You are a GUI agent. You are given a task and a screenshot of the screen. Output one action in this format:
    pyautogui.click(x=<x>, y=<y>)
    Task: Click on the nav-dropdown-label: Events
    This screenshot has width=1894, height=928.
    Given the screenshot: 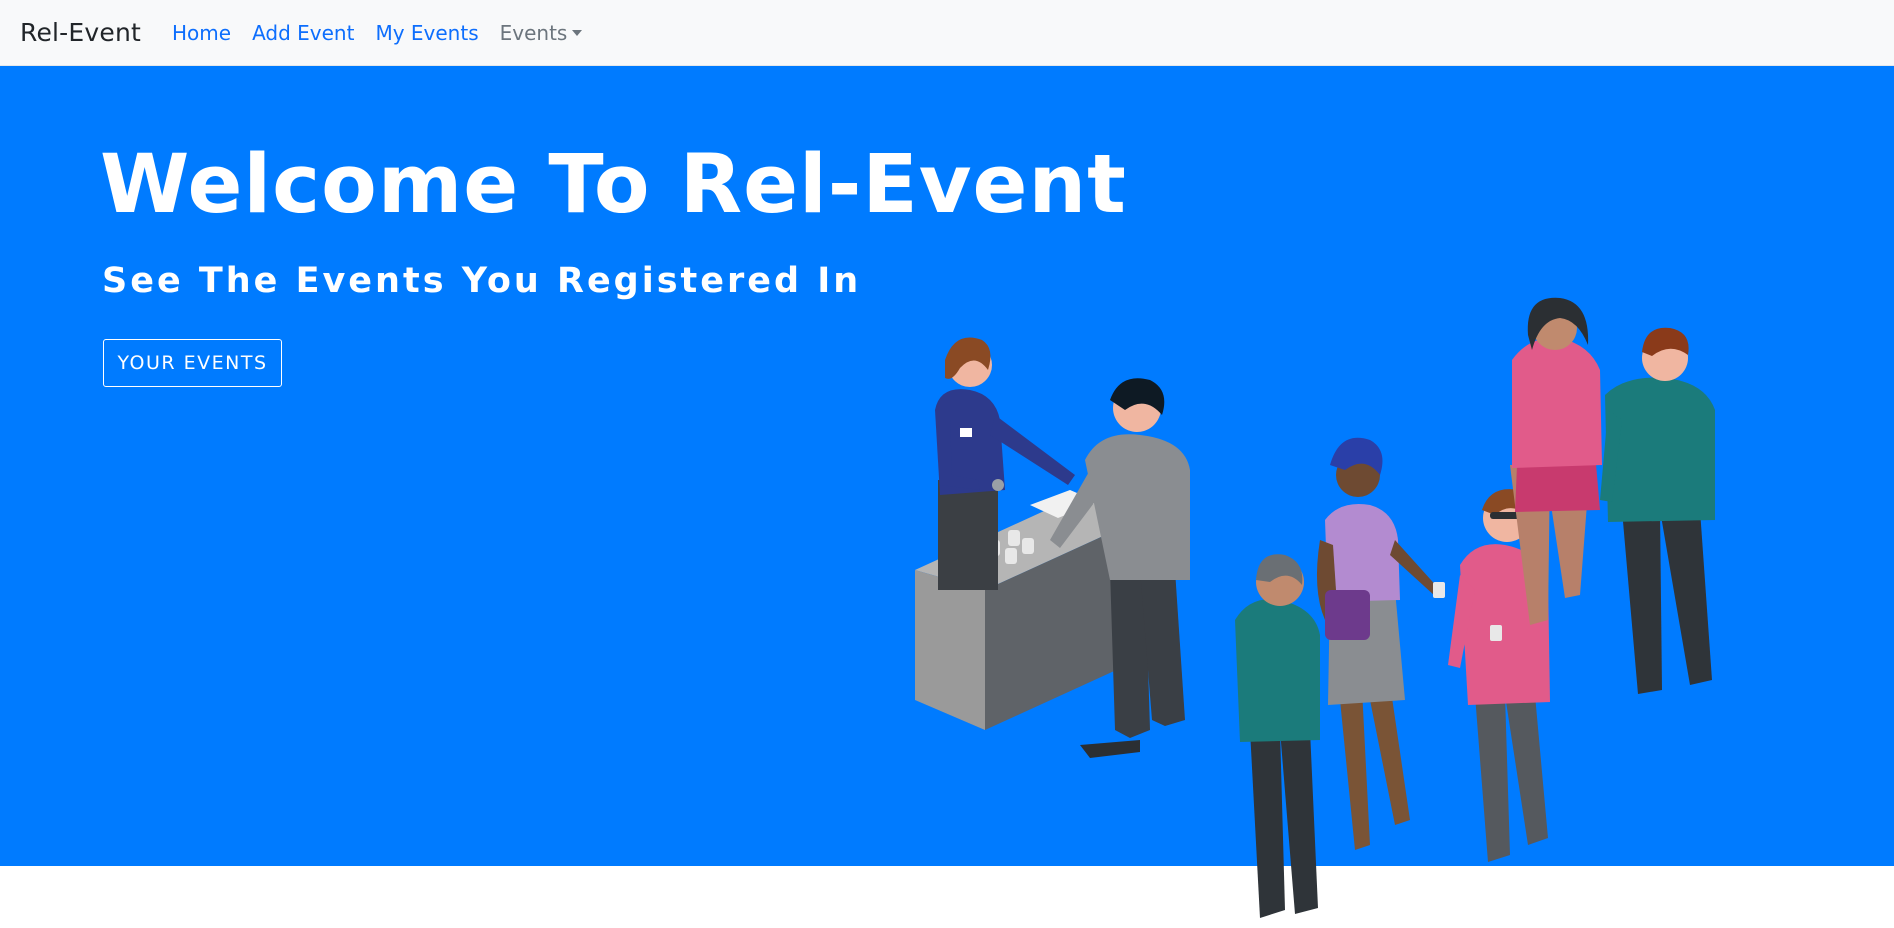 What is the action you would take?
    pyautogui.click(x=533, y=32)
    